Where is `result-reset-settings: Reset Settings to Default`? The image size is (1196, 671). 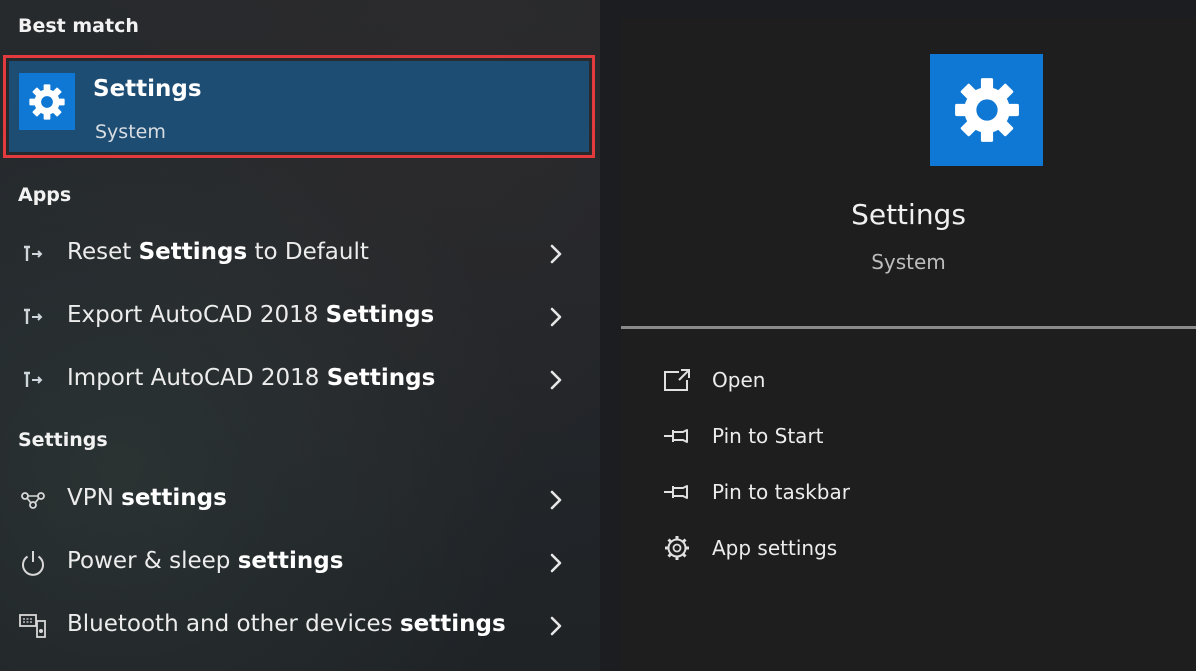 result-reset-settings: Reset Settings to Default is located at coordinates (300, 254).